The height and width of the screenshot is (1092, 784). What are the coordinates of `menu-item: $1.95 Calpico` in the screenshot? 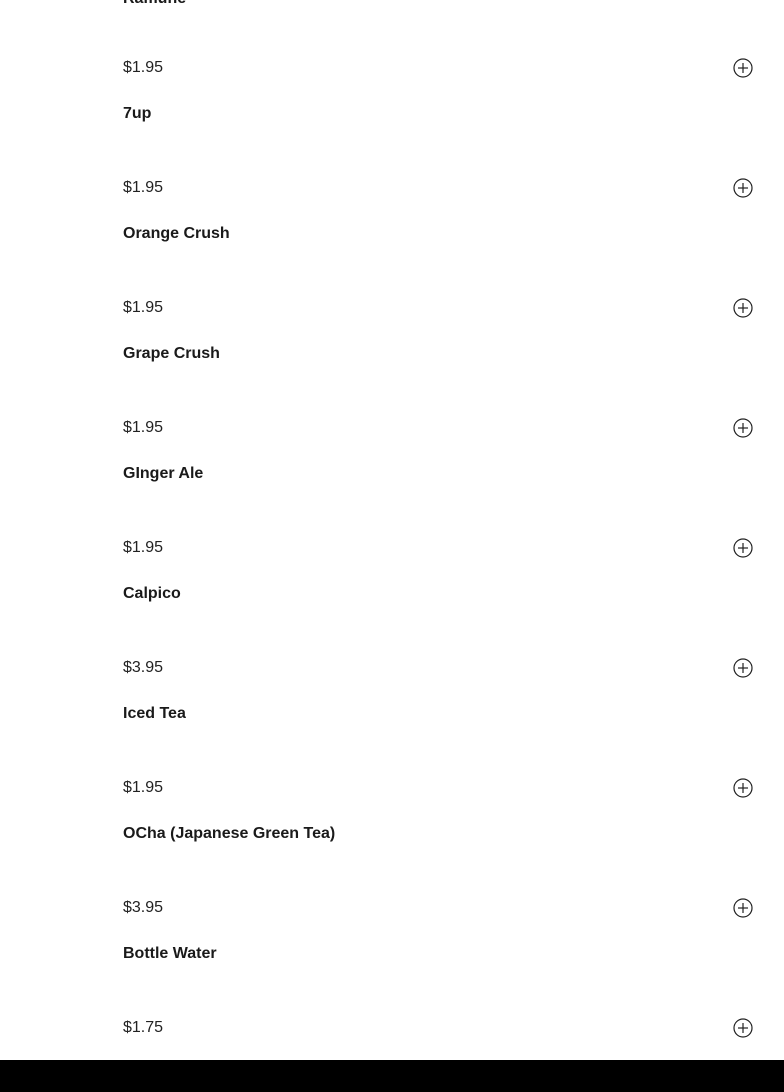 It's located at (443, 598).